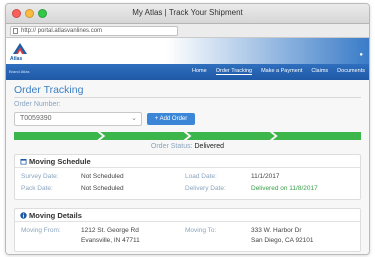  What do you see at coordinates (351, 71) in the screenshot?
I see `nav-documents: Documents` at bounding box center [351, 71].